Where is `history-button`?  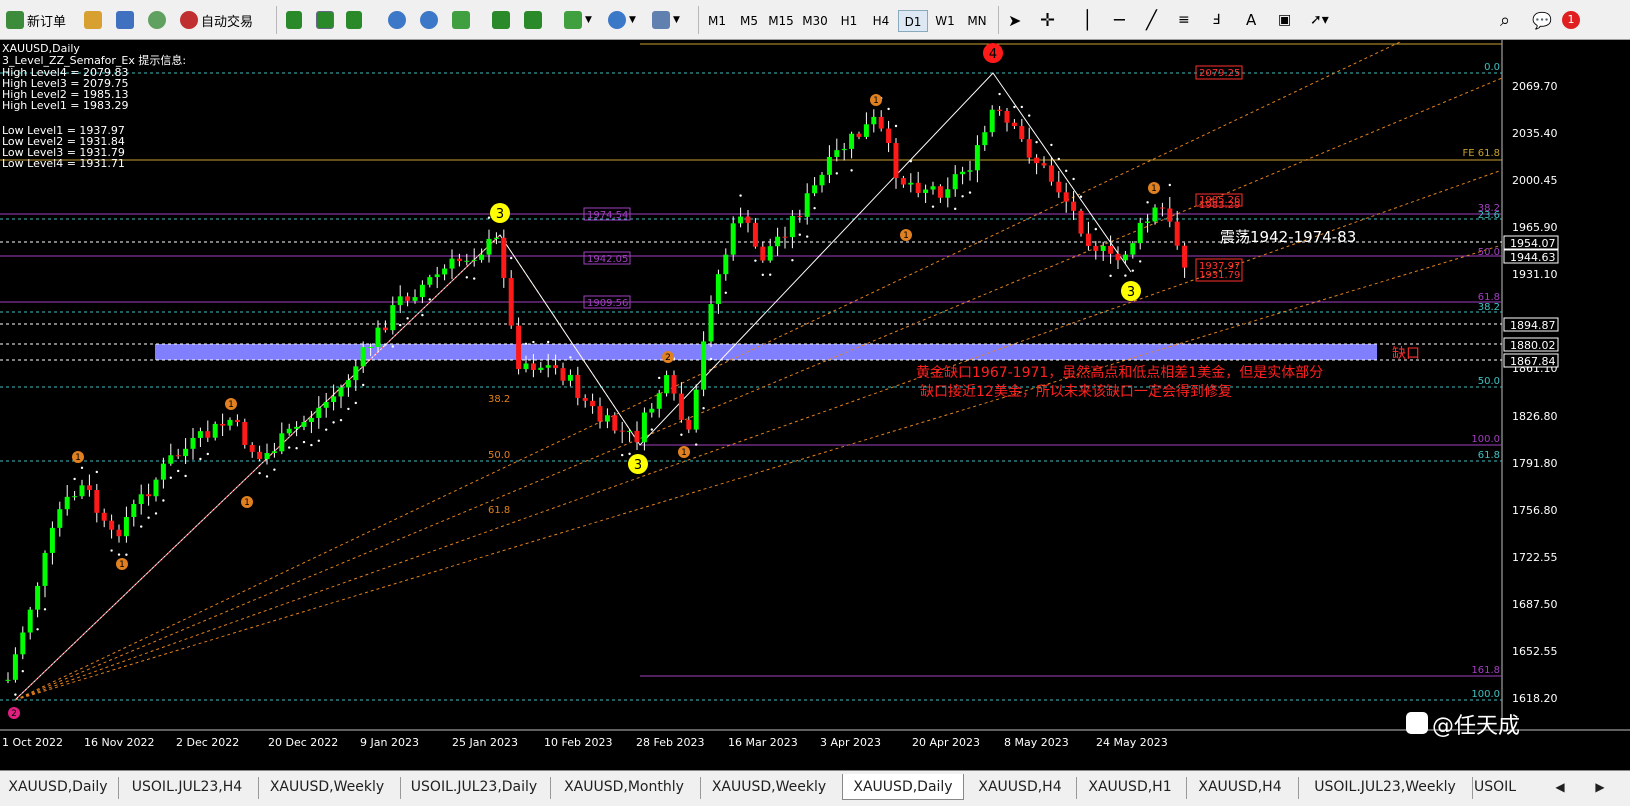
history-button is located at coordinates (158, 20).